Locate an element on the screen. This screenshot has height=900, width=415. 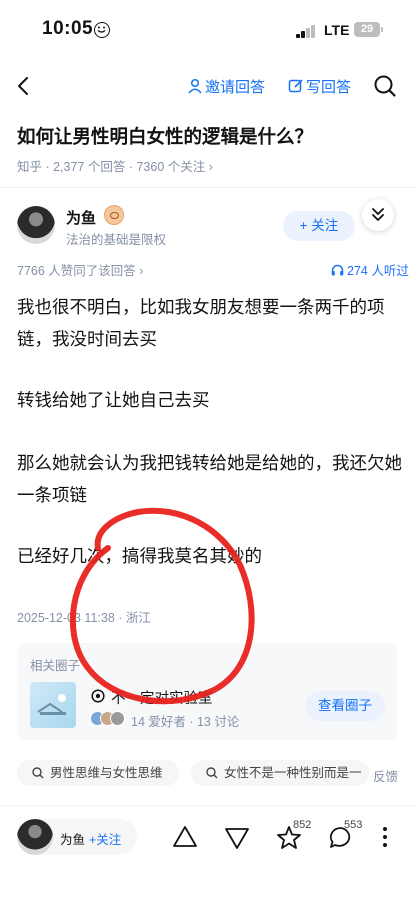
chevron-left-icon is located at coordinates (23, 86).